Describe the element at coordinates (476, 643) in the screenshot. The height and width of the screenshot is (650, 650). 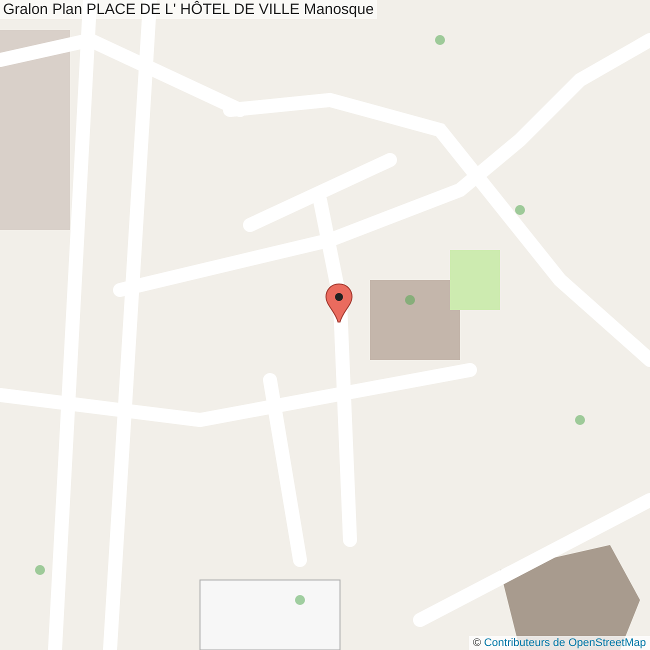
I see `copyright-symbol: ©` at that location.